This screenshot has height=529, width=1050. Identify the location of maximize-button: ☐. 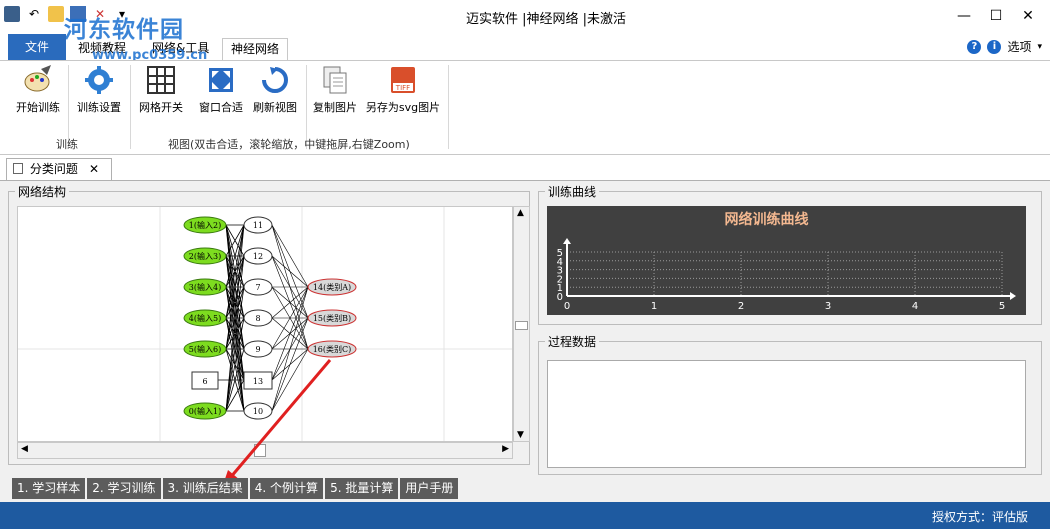
(996, 16).